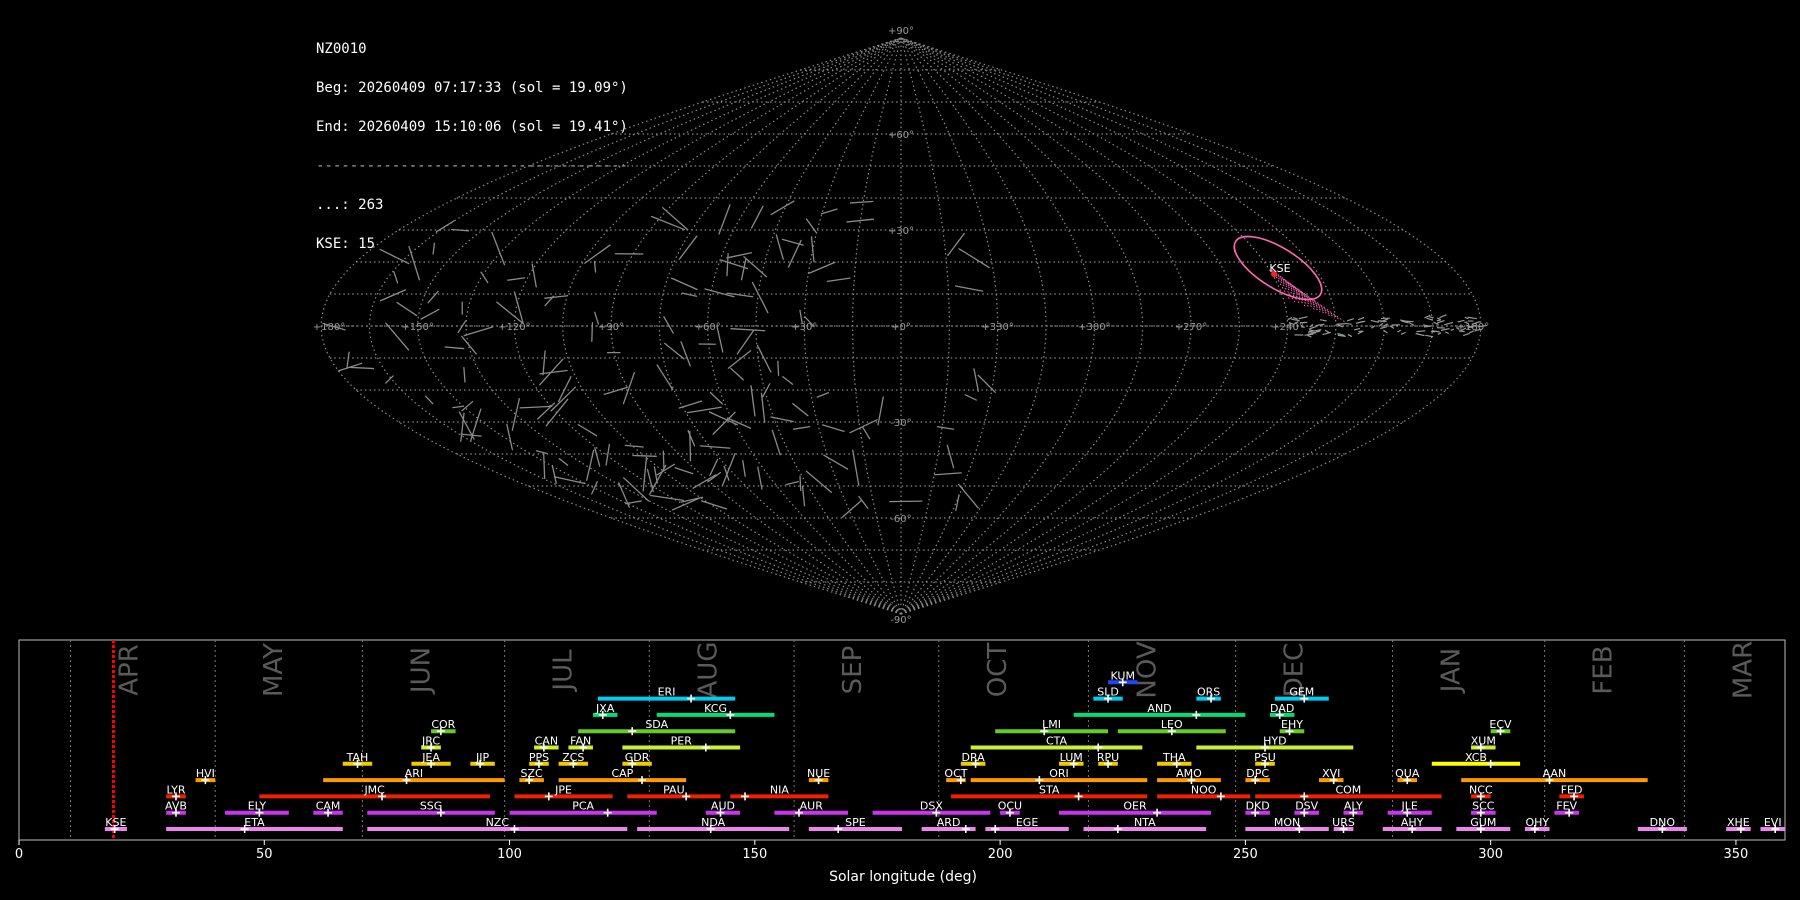 The width and height of the screenshot is (1800, 900). I want to click on shower-label: KUM, so click(1123, 675).